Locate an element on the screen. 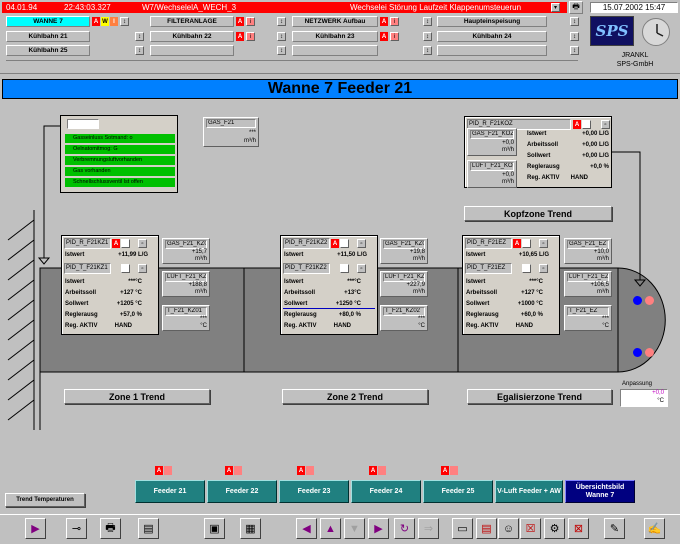  zone3-luft-value: +106,5 is located at coordinates (599, 285).